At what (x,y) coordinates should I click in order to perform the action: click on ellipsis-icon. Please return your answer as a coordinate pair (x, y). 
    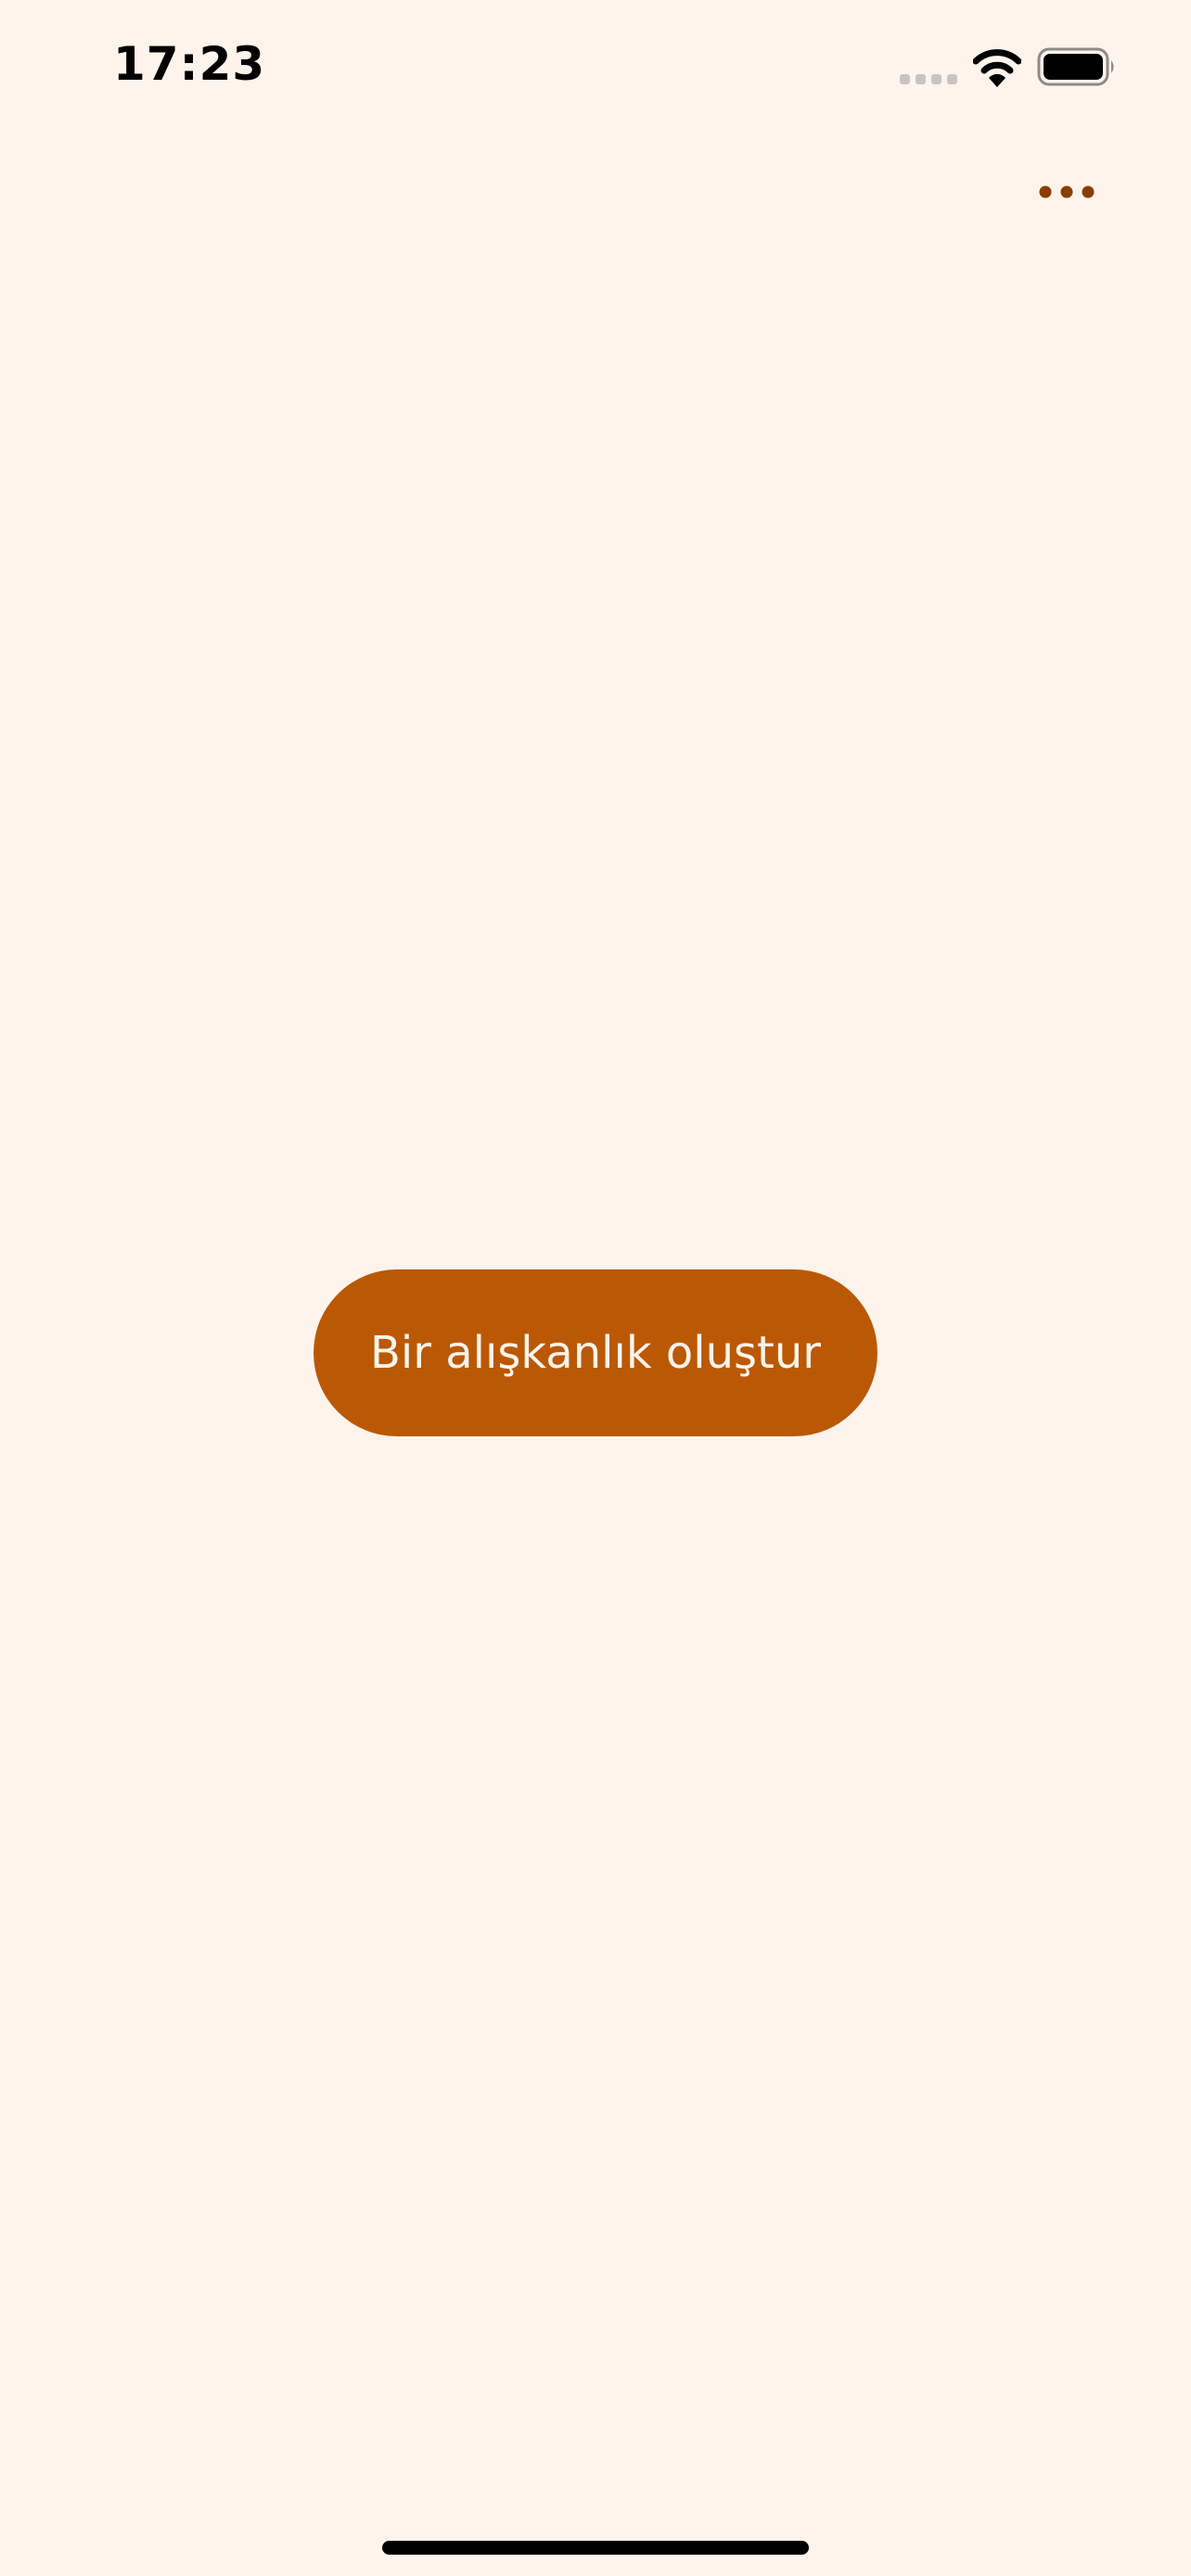
    Looking at the image, I should click on (1067, 191).